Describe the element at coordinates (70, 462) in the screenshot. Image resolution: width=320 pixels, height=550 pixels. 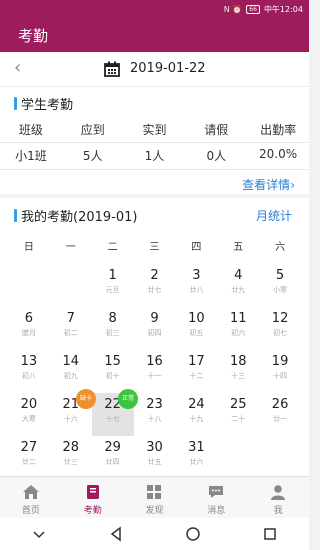
I see `lunar-date: 廿三` at that location.